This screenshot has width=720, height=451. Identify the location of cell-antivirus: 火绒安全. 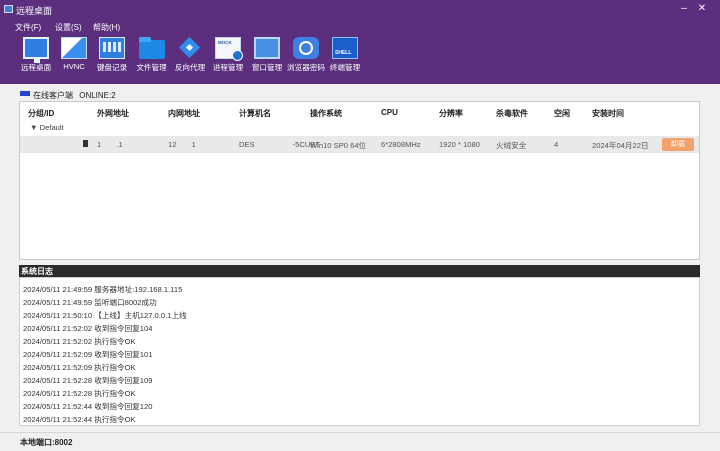
(511, 145).